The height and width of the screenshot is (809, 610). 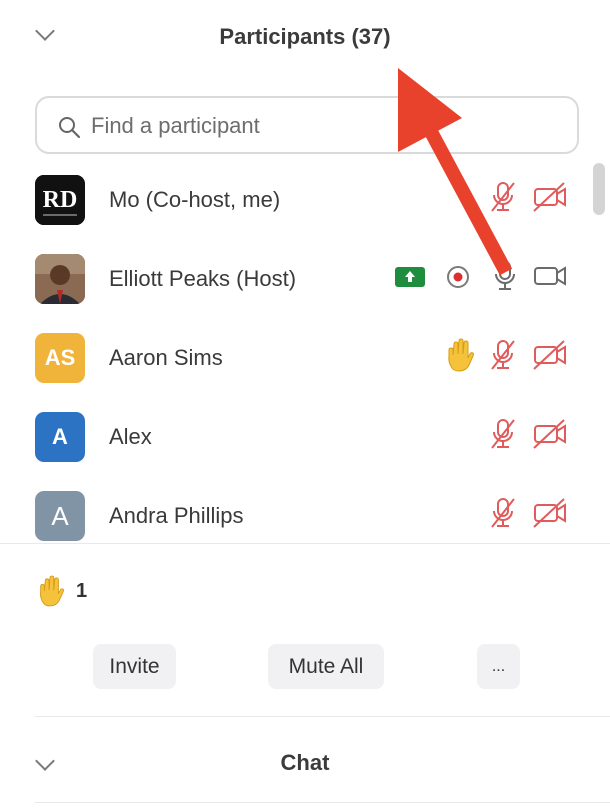 What do you see at coordinates (60, 358) in the screenshot?
I see `avatar-initials: AS` at bounding box center [60, 358].